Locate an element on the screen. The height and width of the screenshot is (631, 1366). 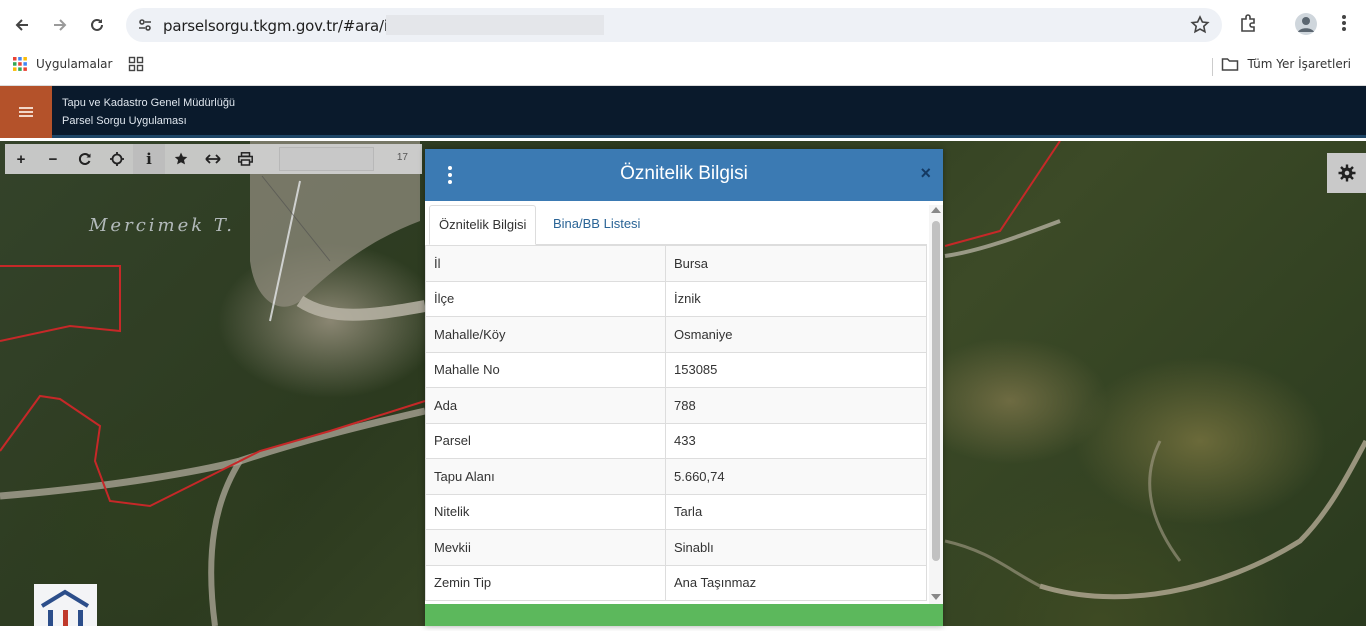
attribute-key: Zemin Tip is located at coordinates (545, 582).